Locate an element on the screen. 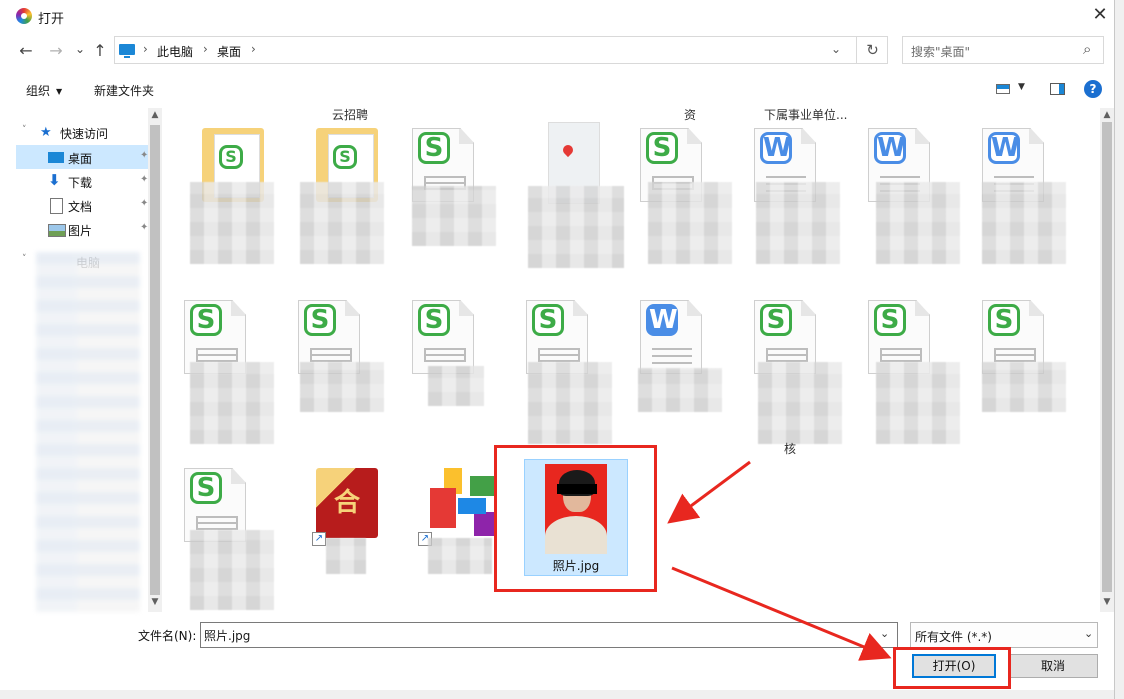 The width and height of the screenshot is (1124, 699). arrow-to-photo is located at coordinates (709, 492).